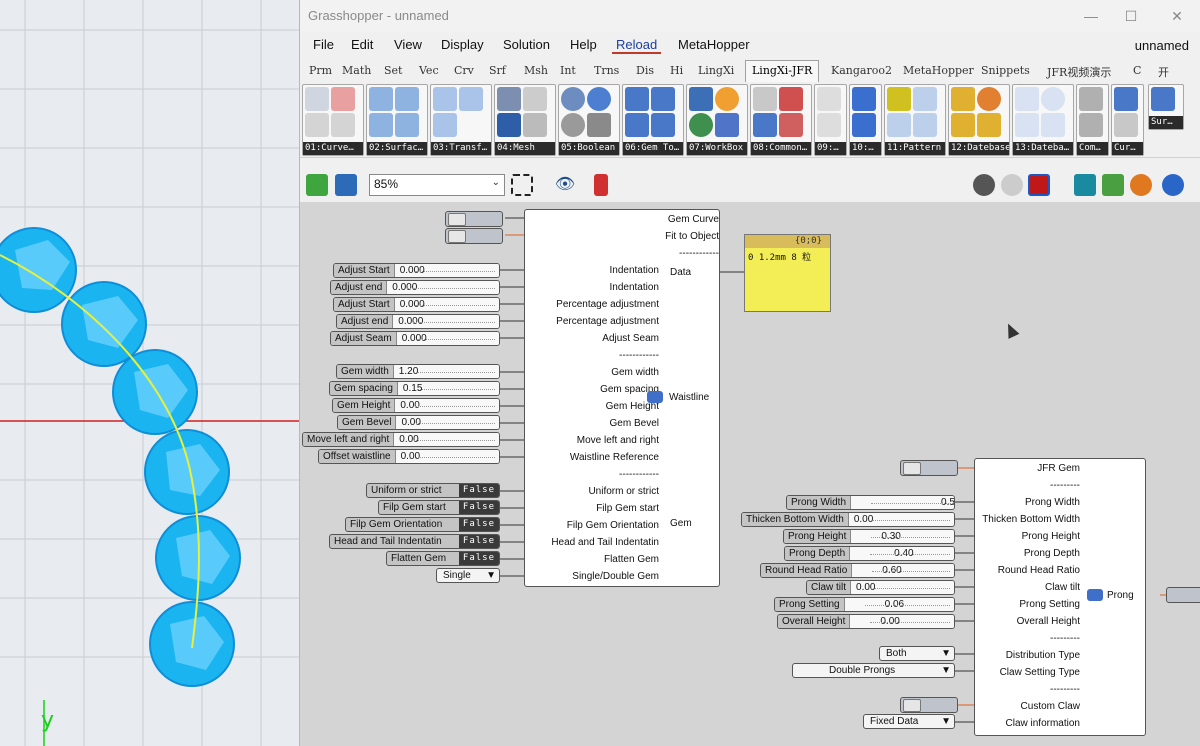 The height and width of the screenshot is (746, 1200). I want to click on ribbon-panel-boolean: 05:Boolean, so click(589, 120).